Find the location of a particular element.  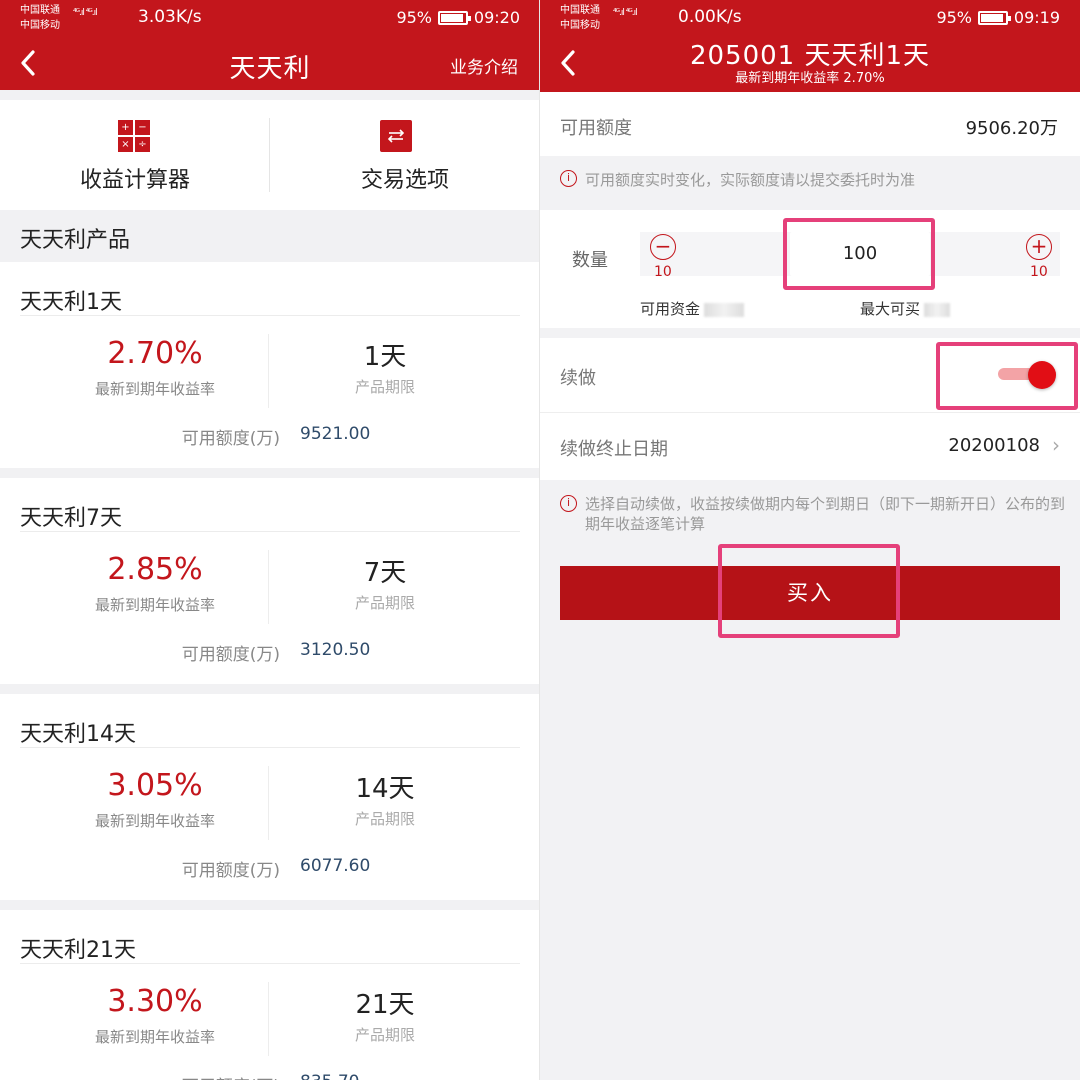

quantity-input: 100 is located at coordinates (860, 254).